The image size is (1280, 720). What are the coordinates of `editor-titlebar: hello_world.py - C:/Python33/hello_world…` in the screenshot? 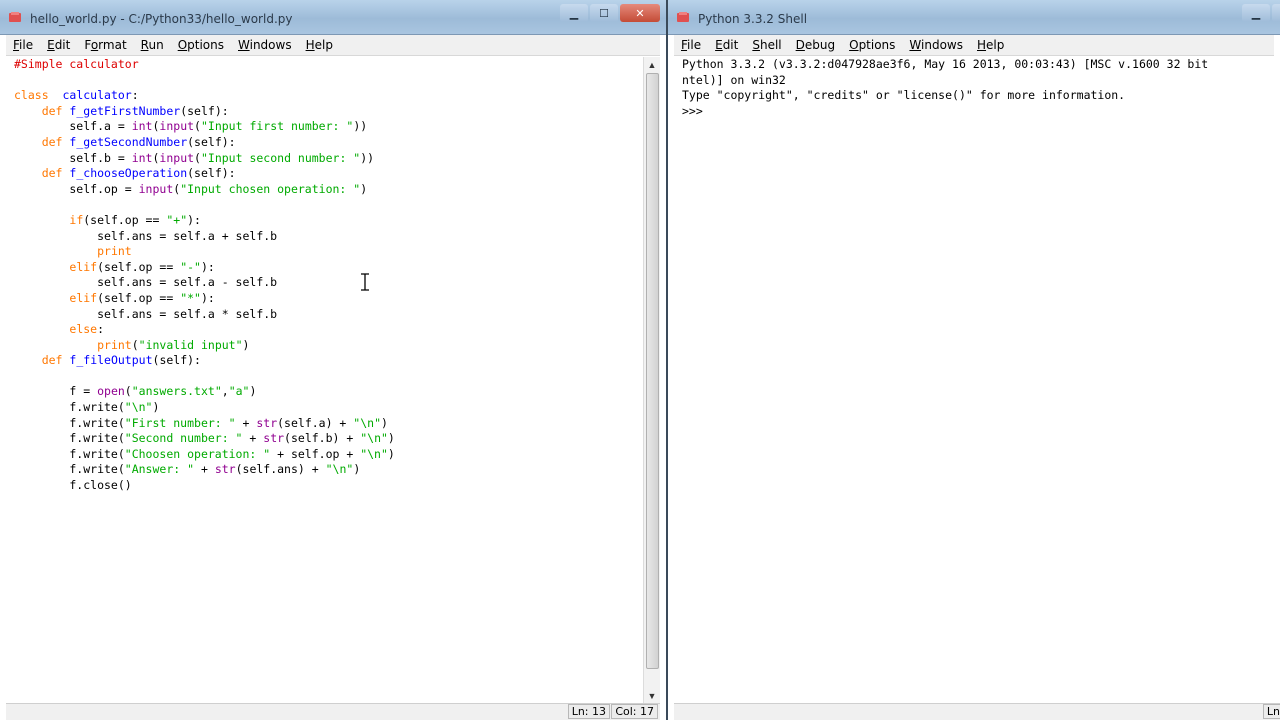 It's located at (333, 17).